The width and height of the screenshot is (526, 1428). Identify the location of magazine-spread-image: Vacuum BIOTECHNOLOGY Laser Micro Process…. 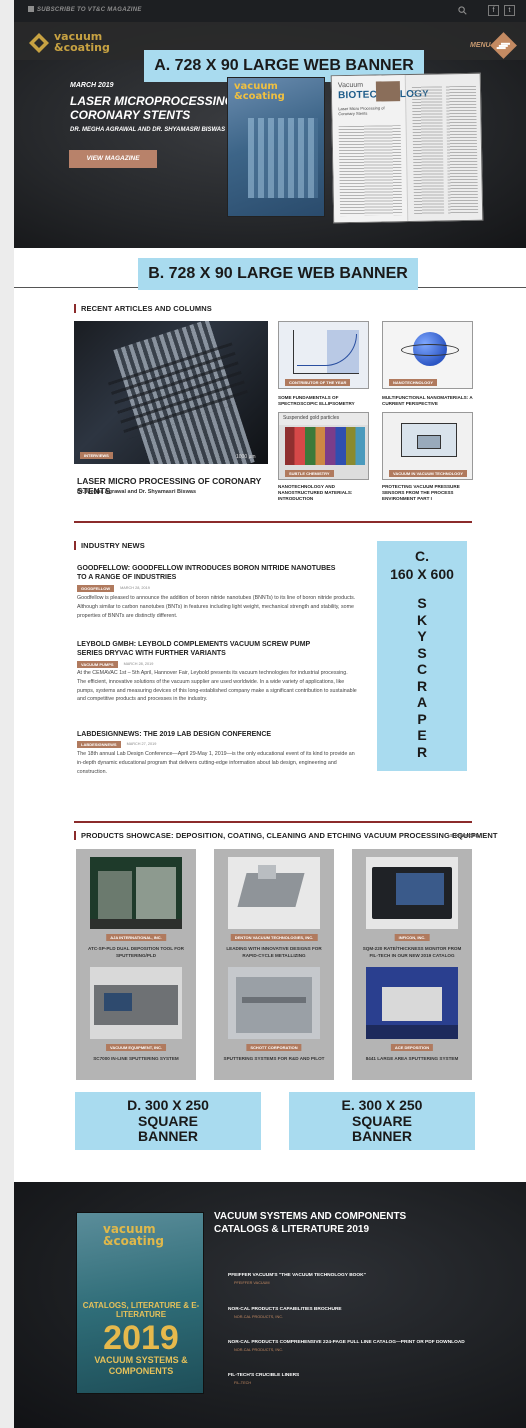
(407, 148).